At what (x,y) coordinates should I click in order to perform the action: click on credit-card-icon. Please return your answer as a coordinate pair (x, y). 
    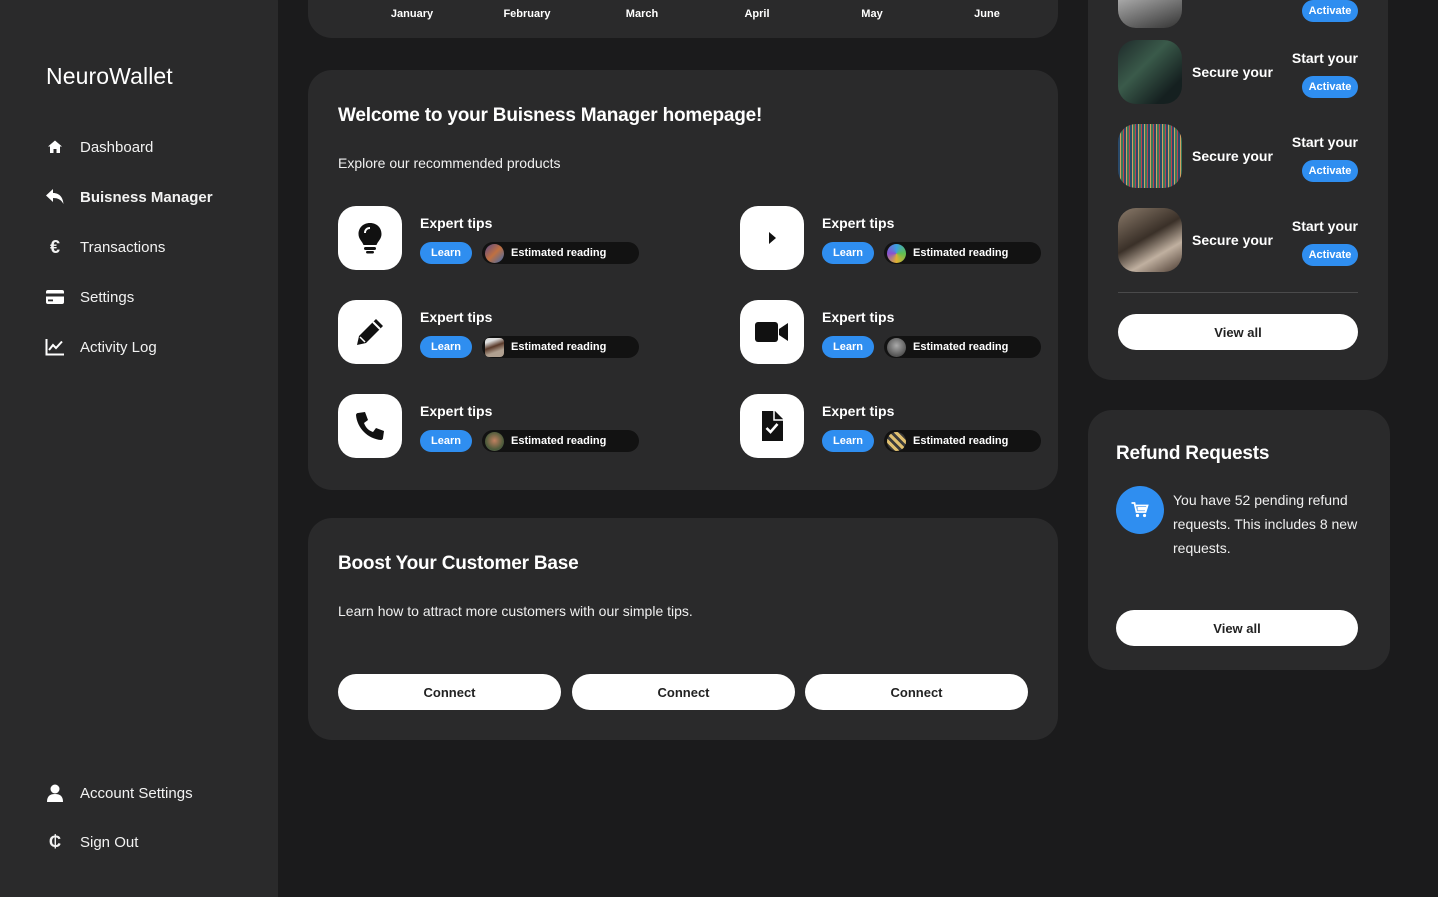
    Looking at the image, I should click on (55, 297).